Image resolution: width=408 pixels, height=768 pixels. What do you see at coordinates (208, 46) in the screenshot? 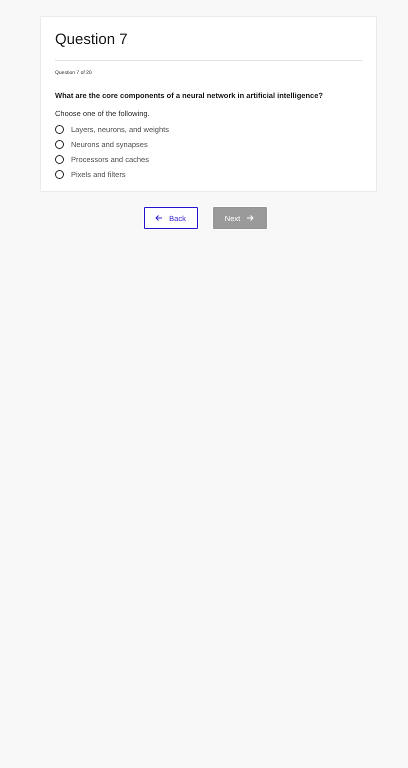
I see `question-title: Question 7` at bounding box center [208, 46].